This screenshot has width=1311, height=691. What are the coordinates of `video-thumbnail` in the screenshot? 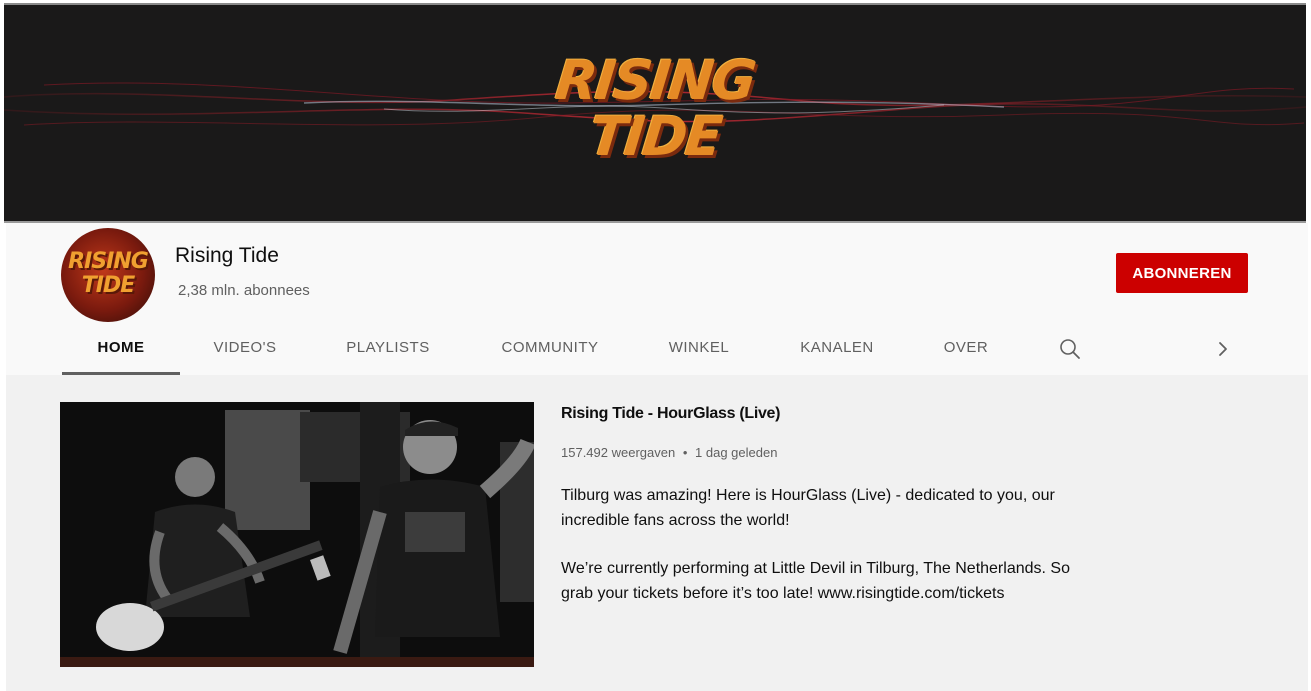 It's located at (297, 534).